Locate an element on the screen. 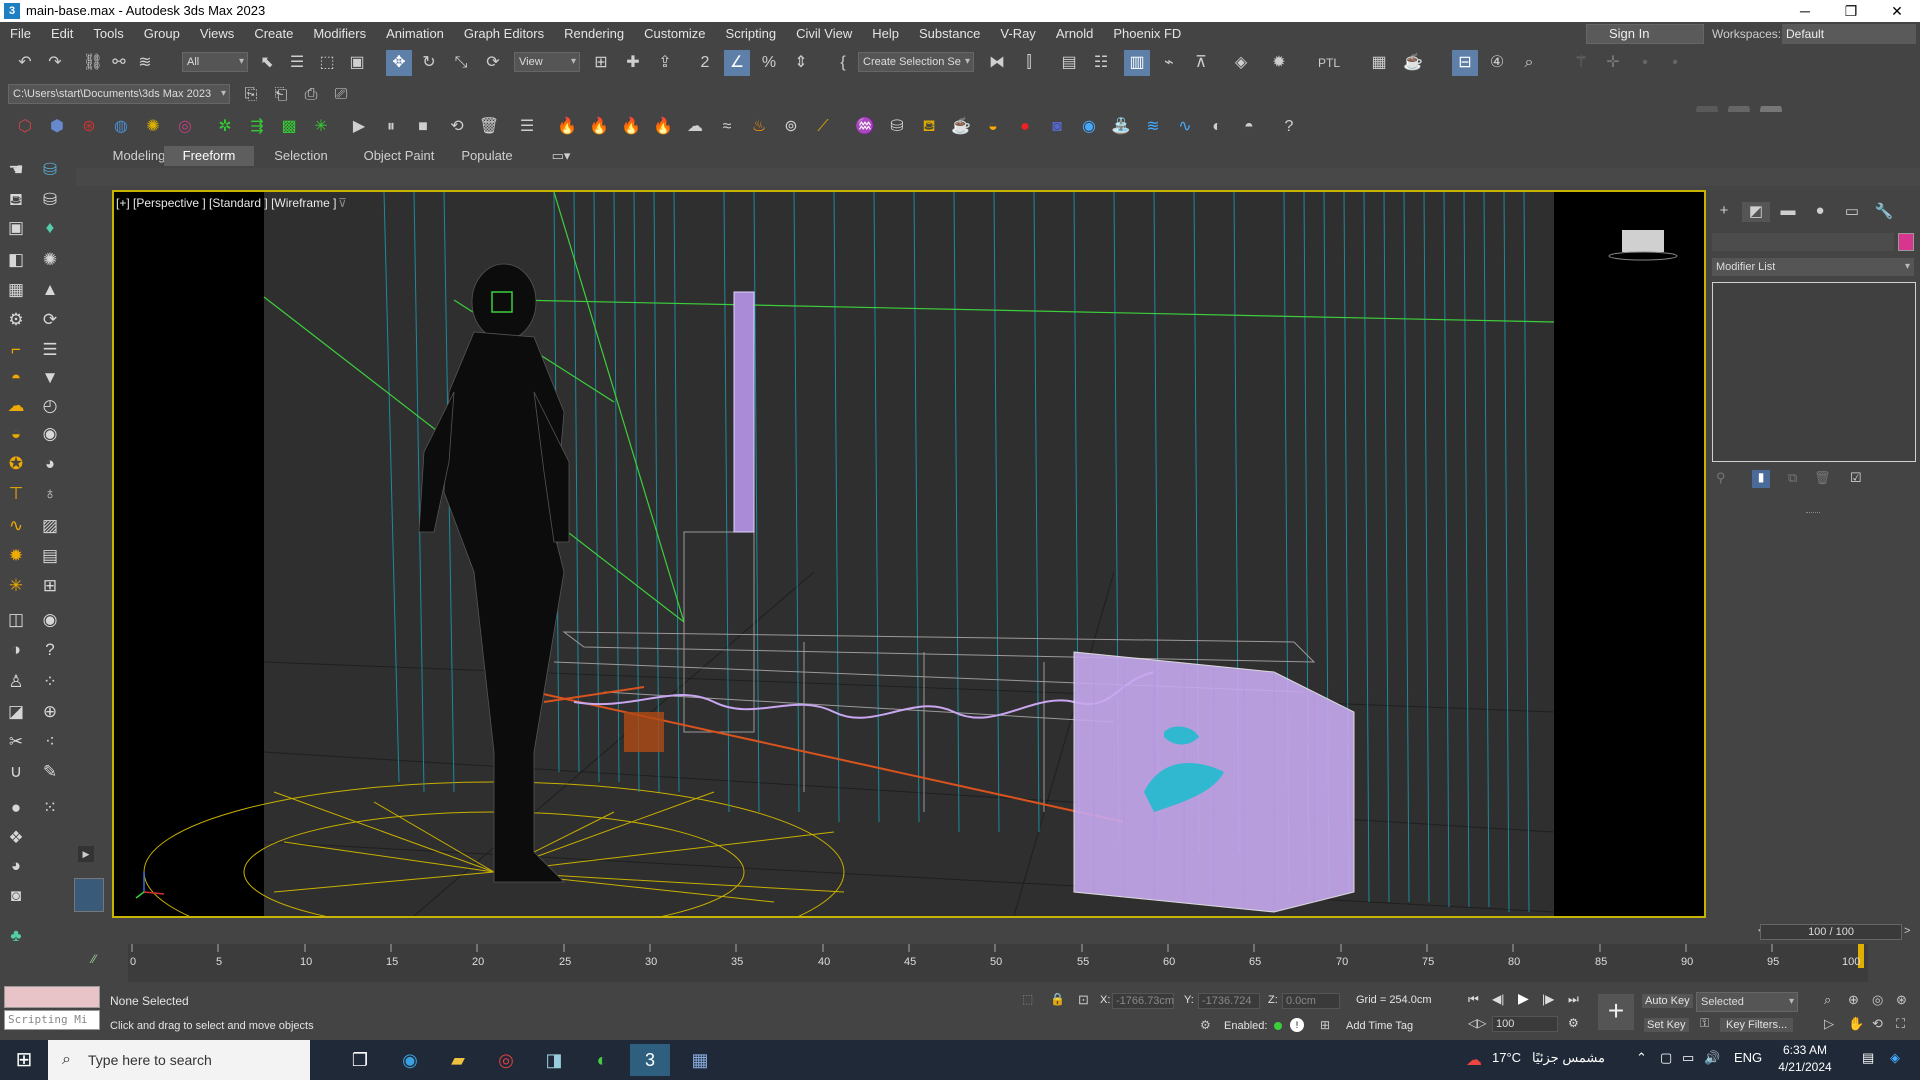 The height and width of the screenshot is (1080, 1920). clock-icon: ◴ is located at coordinates (50, 406).